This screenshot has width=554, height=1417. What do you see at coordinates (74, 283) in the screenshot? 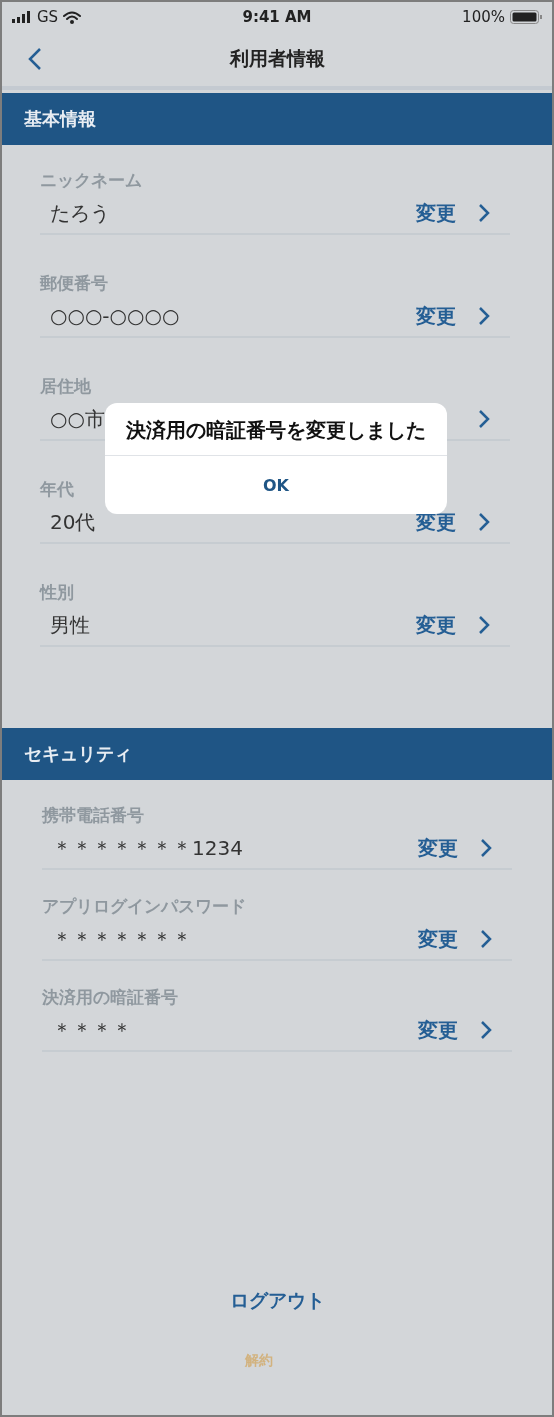
I see `field-label: 郵便番号` at bounding box center [74, 283].